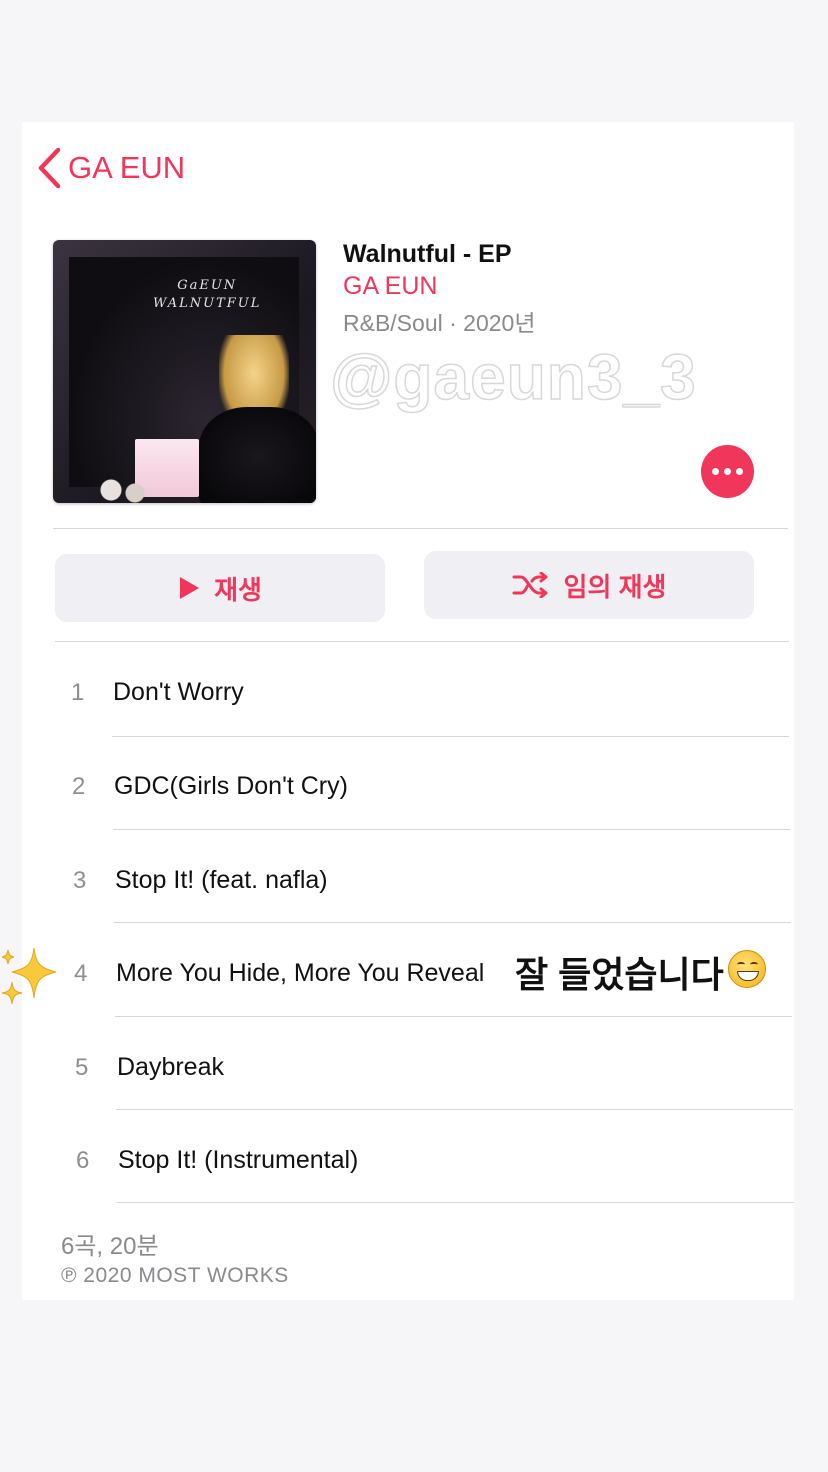 The image size is (828, 1472). I want to click on sparkles-icon, so click(29, 976).